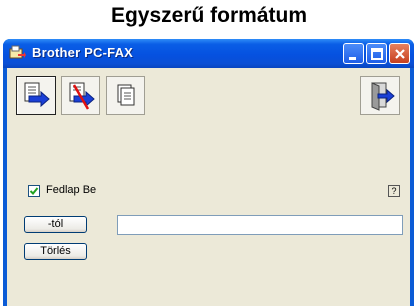  Describe the element at coordinates (80, 95) in the screenshot. I see `cancel-send-button` at that location.